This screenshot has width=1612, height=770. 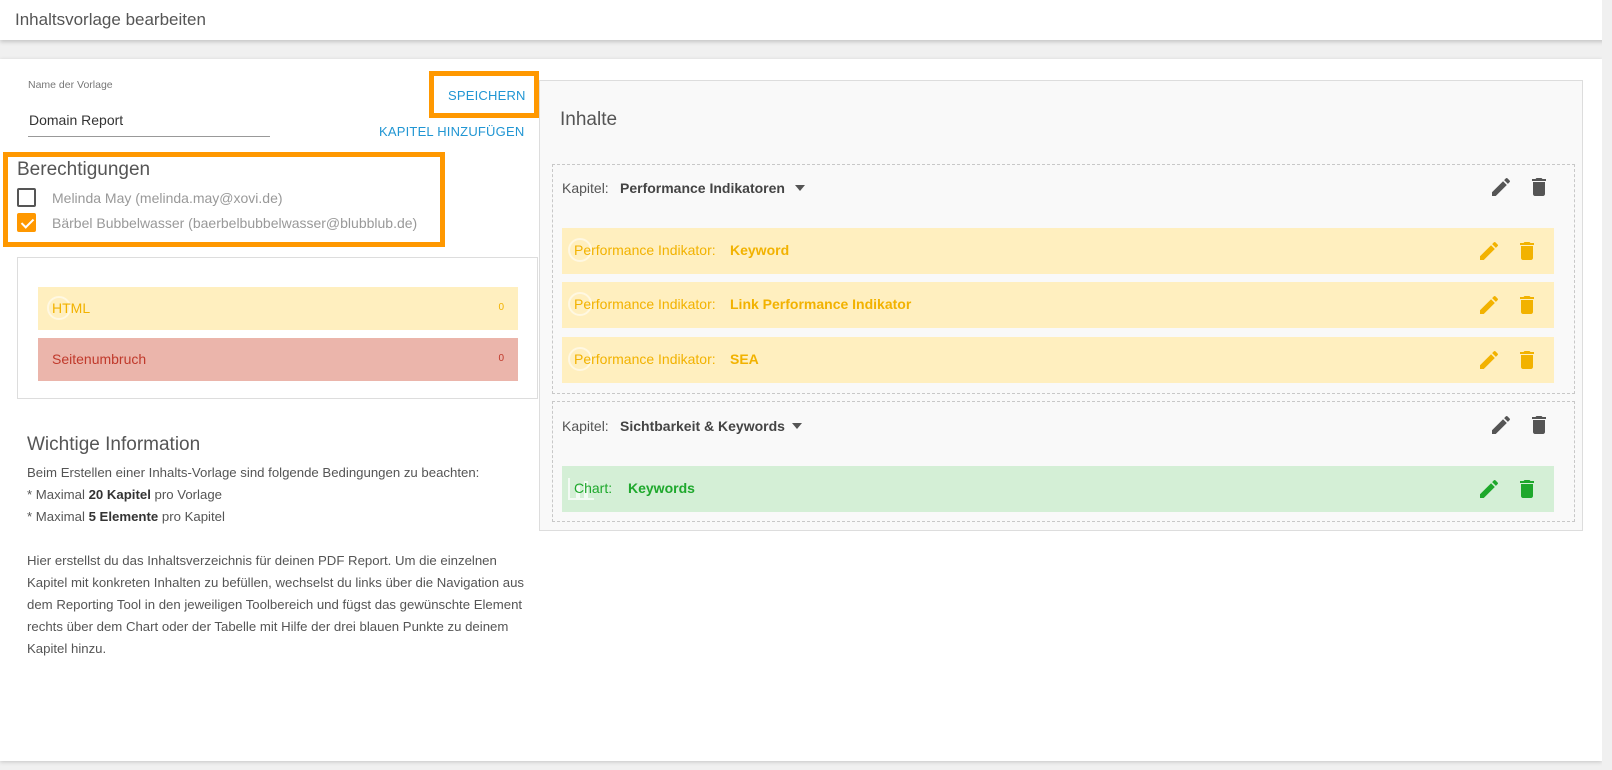 I want to click on template-name-input, so click(x=149, y=120).